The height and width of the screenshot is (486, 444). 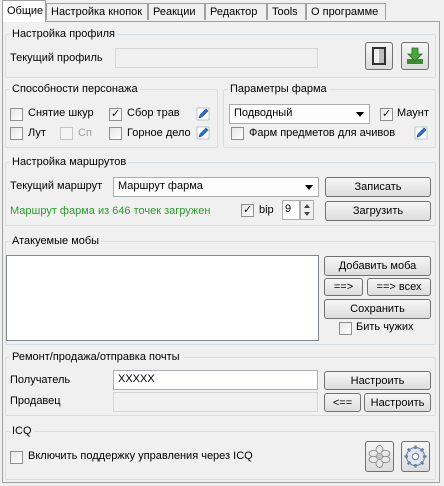 I want to click on mobs-listbox, so click(x=162, y=298).